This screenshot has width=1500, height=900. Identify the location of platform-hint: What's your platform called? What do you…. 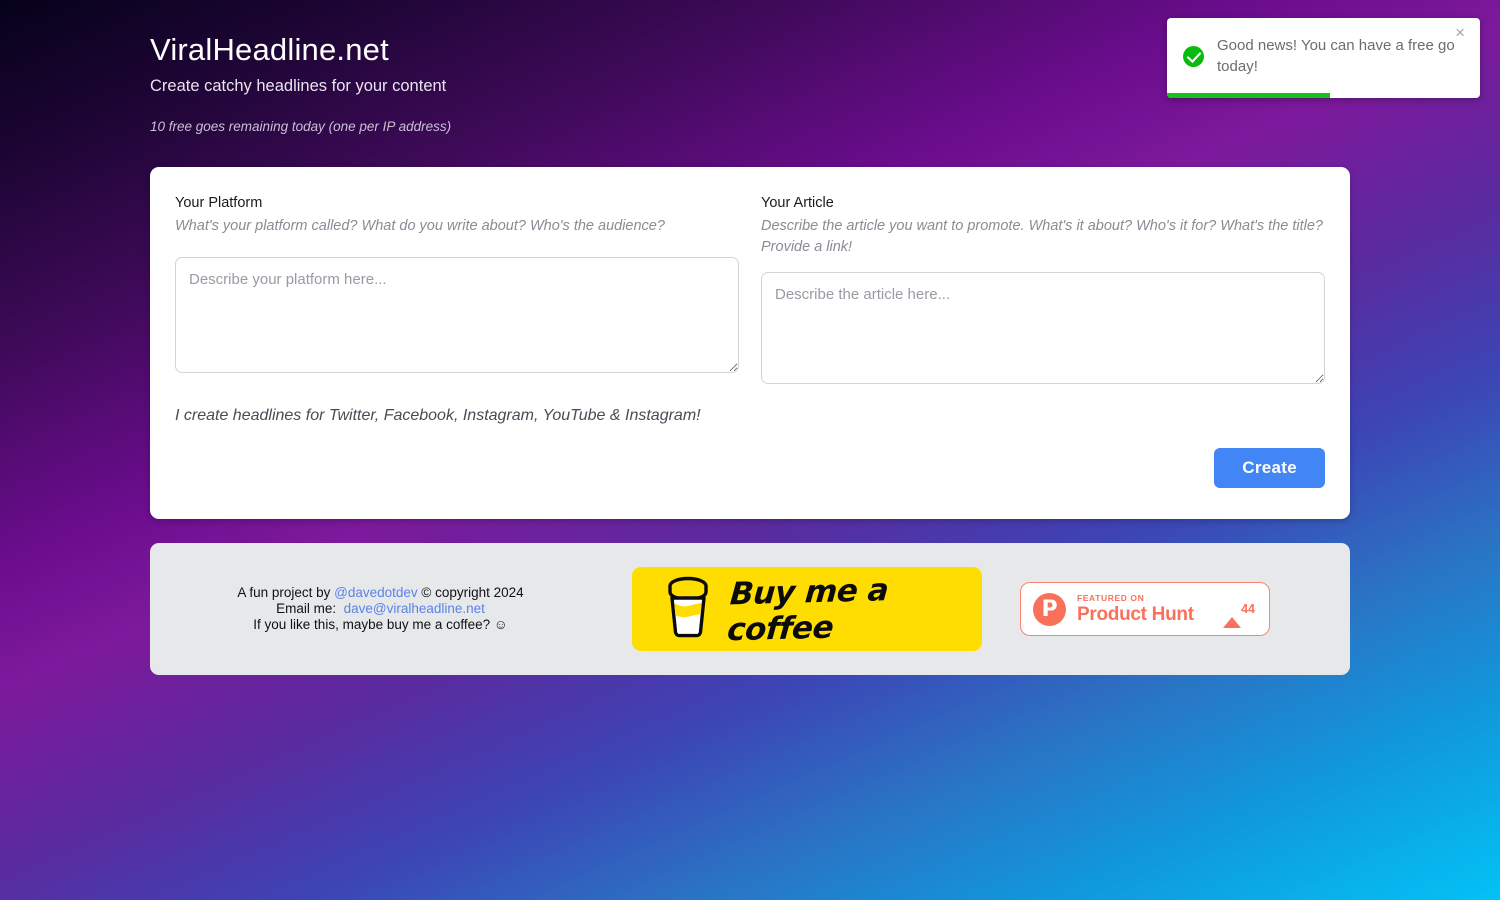
(420, 226).